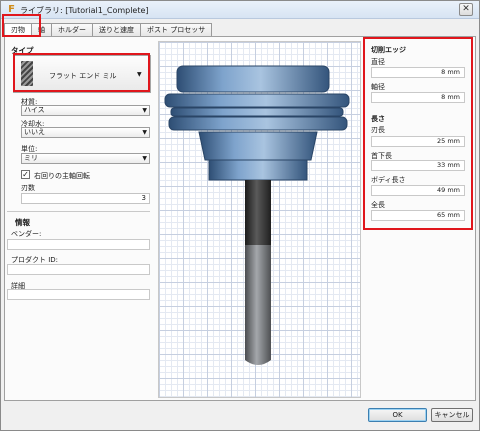 Image resolution: width=480 pixels, height=431 pixels. I want to click on shoulder-length-input: 33 mm, so click(418, 165).